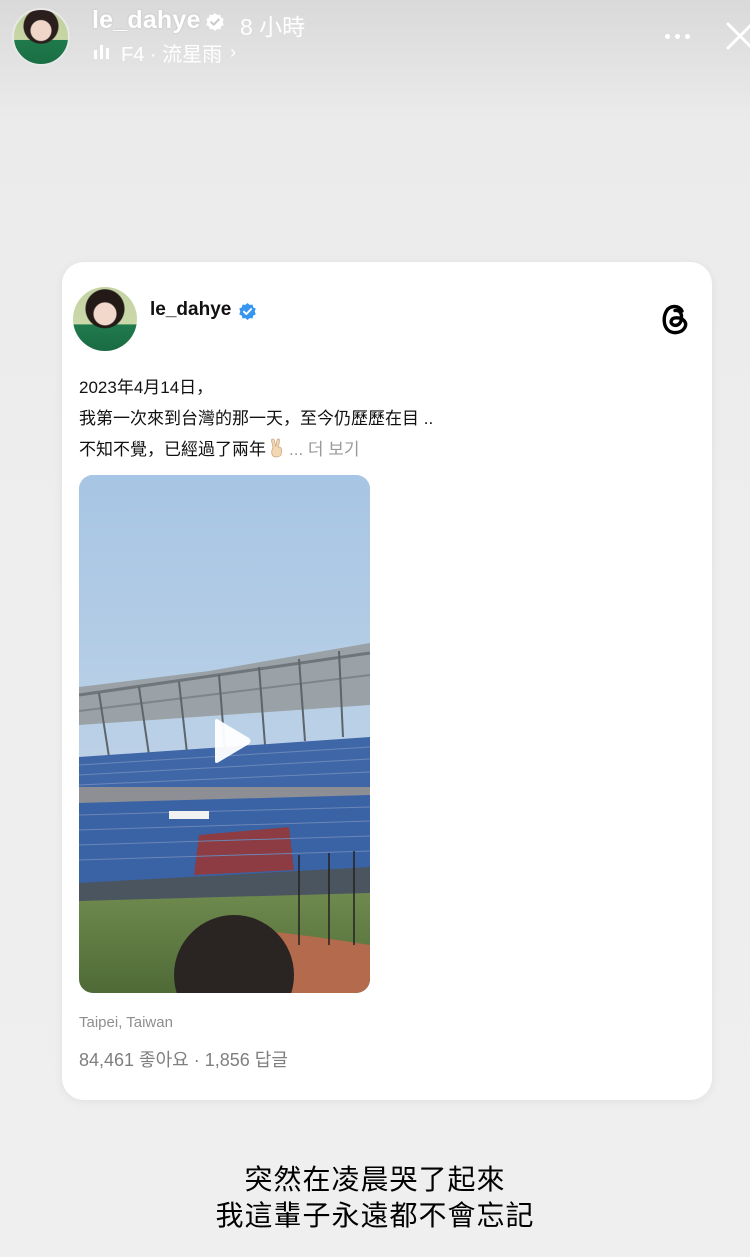 This screenshot has height=1257, width=750. I want to click on post-line-1: 2023年4月14日，, so click(146, 387).